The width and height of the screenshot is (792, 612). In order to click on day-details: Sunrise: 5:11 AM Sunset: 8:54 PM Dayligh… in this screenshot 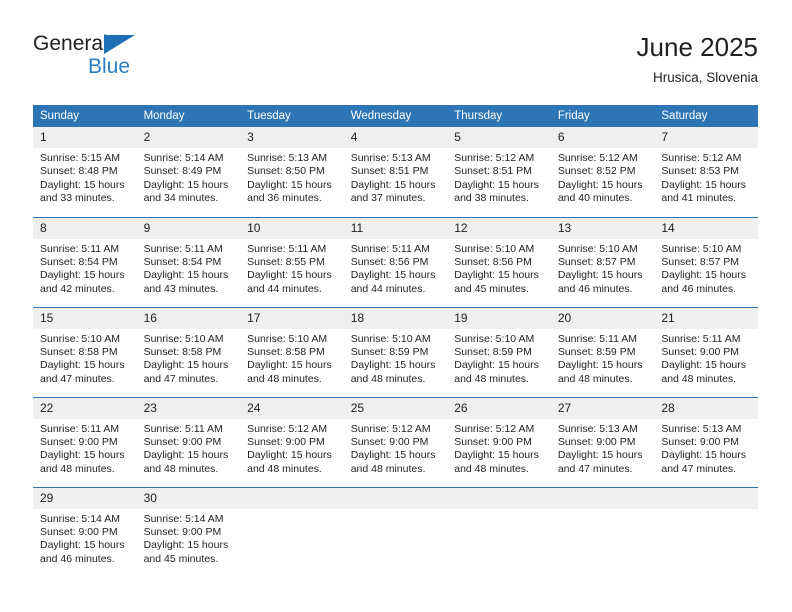, I will do `click(85, 268)`.